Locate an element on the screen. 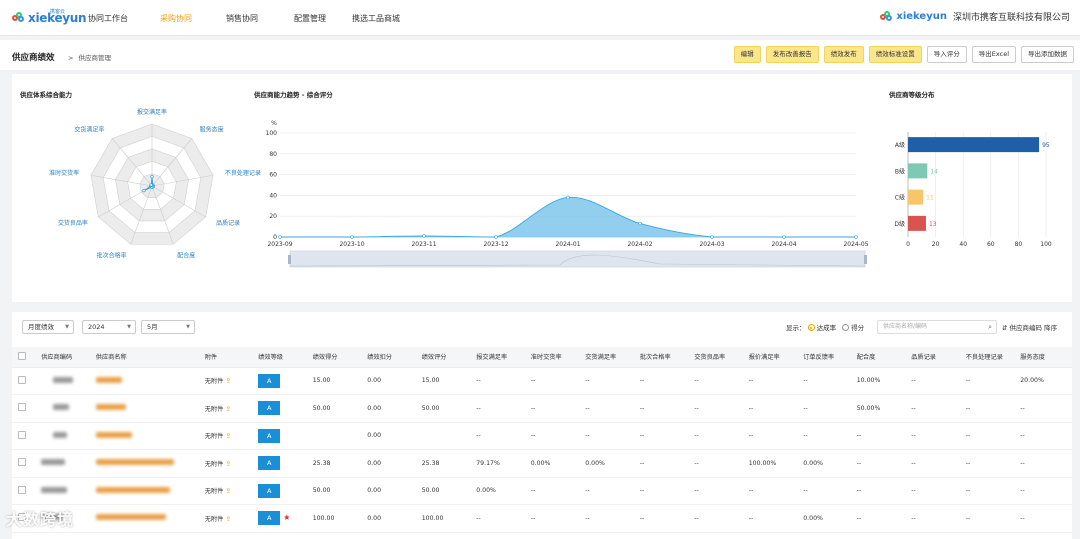  column-header: 服务态度 is located at coordinates (1044, 357).